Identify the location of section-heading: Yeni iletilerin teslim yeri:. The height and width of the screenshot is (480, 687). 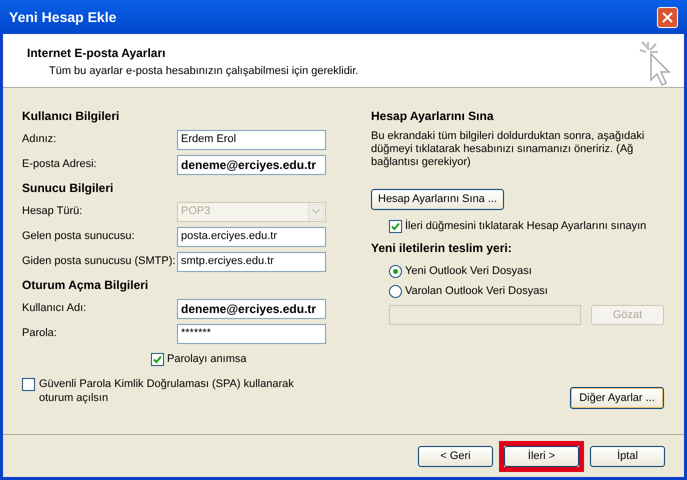
(442, 248).